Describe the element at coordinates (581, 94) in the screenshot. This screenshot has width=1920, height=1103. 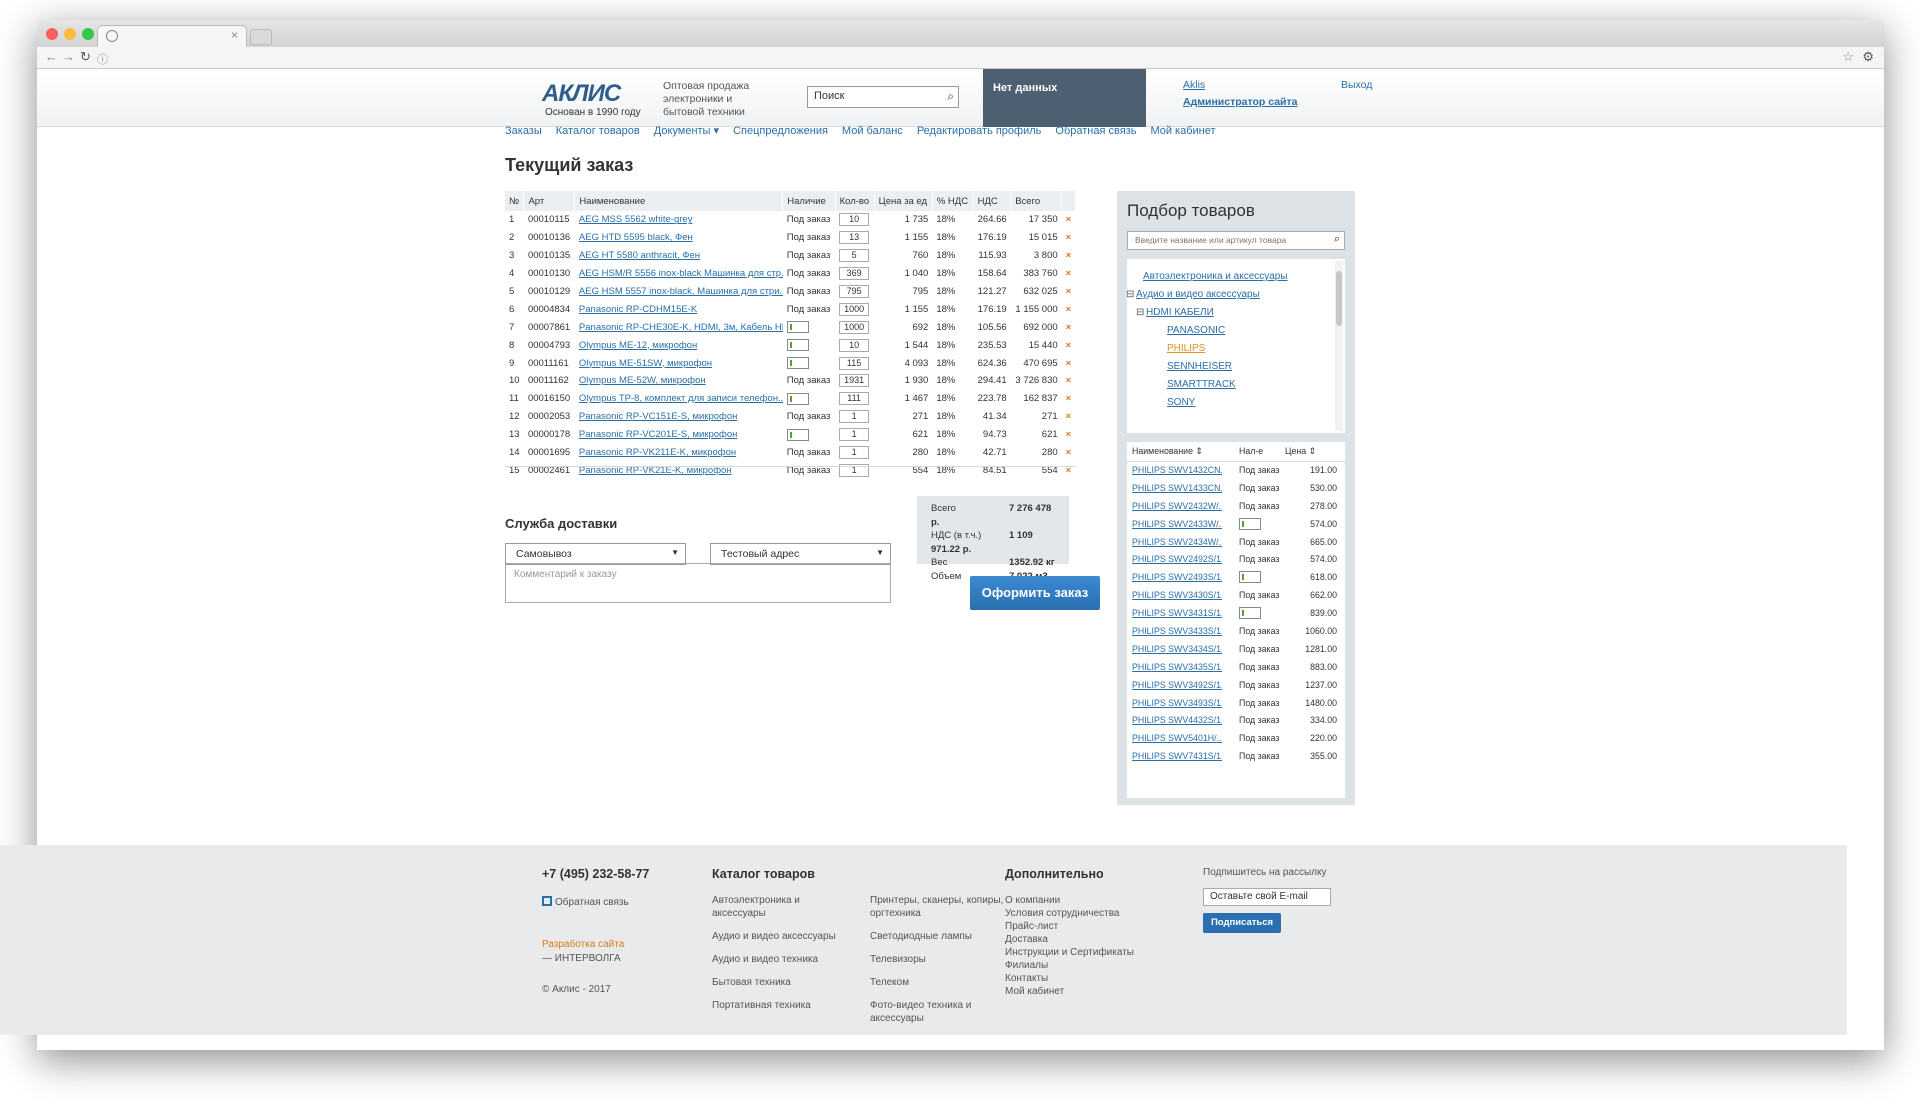
I see `site-logo: АКЛИС` at that location.